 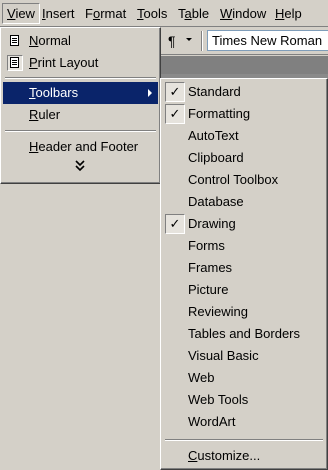 I want to click on toolbars-menu-item: Control Toolbox, so click(x=244, y=180).